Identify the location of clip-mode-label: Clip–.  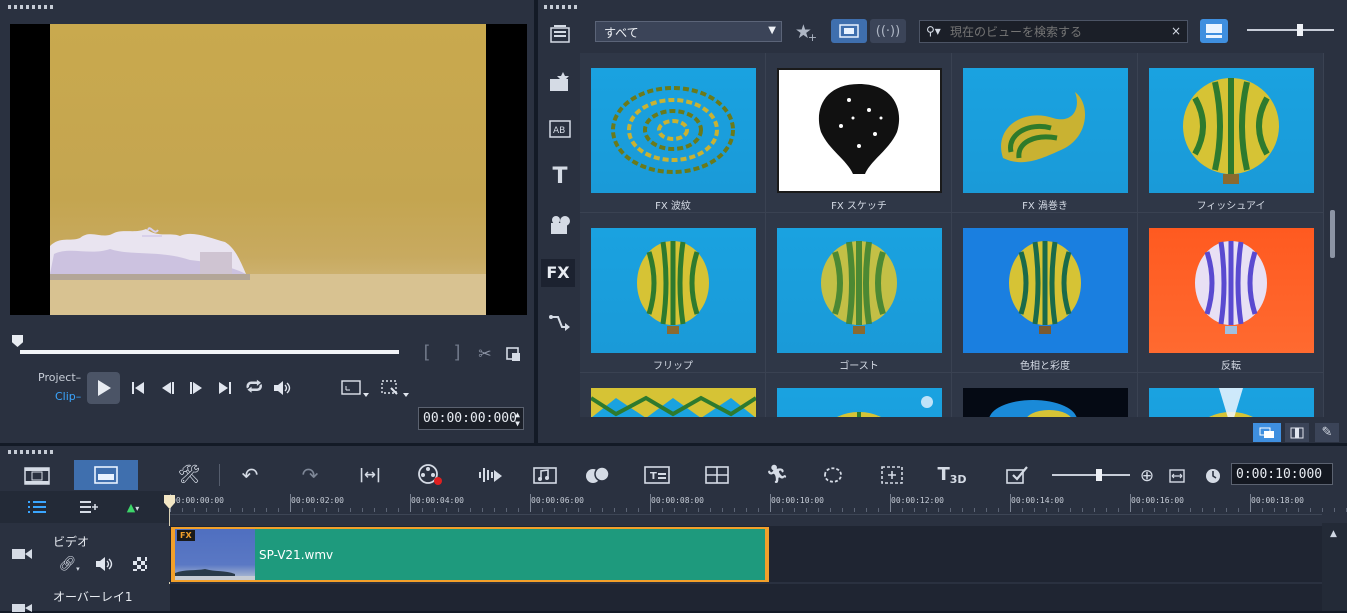
(68, 396).